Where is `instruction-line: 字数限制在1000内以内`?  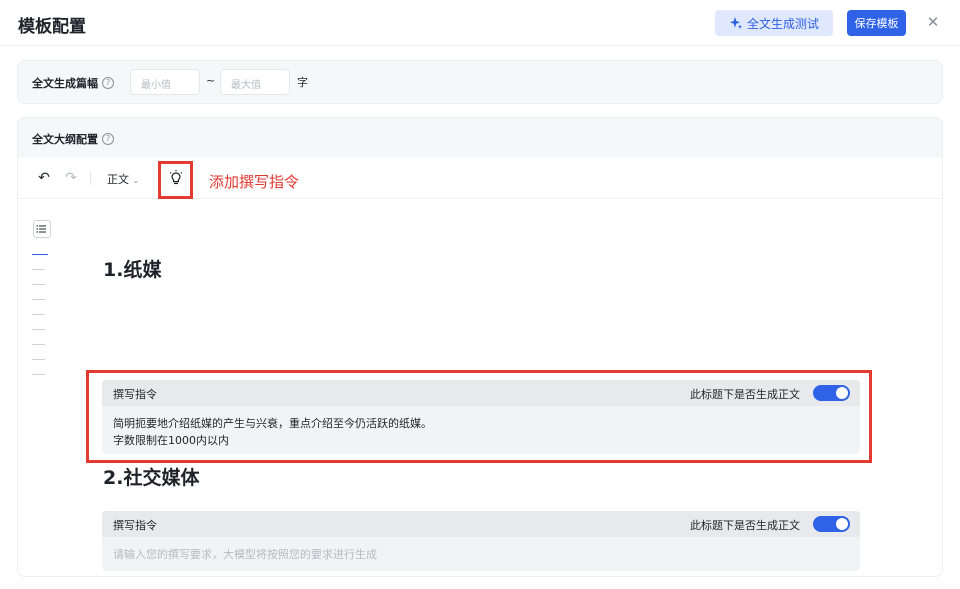
instruction-line: 字数限制在1000内以内 is located at coordinates (171, 440).